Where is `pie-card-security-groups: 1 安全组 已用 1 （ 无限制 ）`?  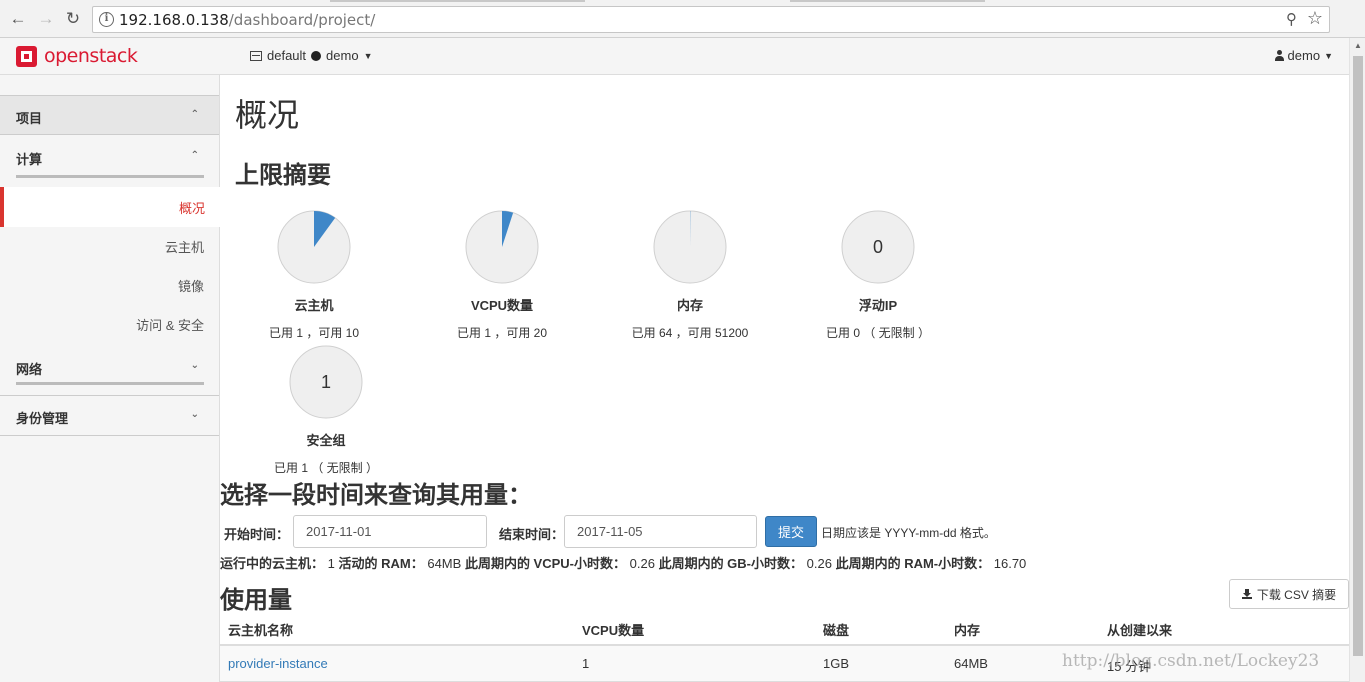 pie-card-security-groups: 1 安全组 已用 1 （ 无限制 ） is located at coordinates (326, 410).